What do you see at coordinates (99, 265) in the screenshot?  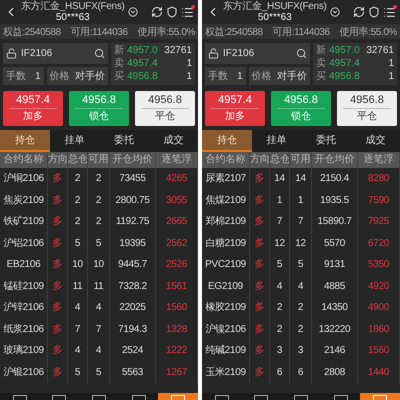 I see `table-cell: 10` at bounding box center [99, 265].